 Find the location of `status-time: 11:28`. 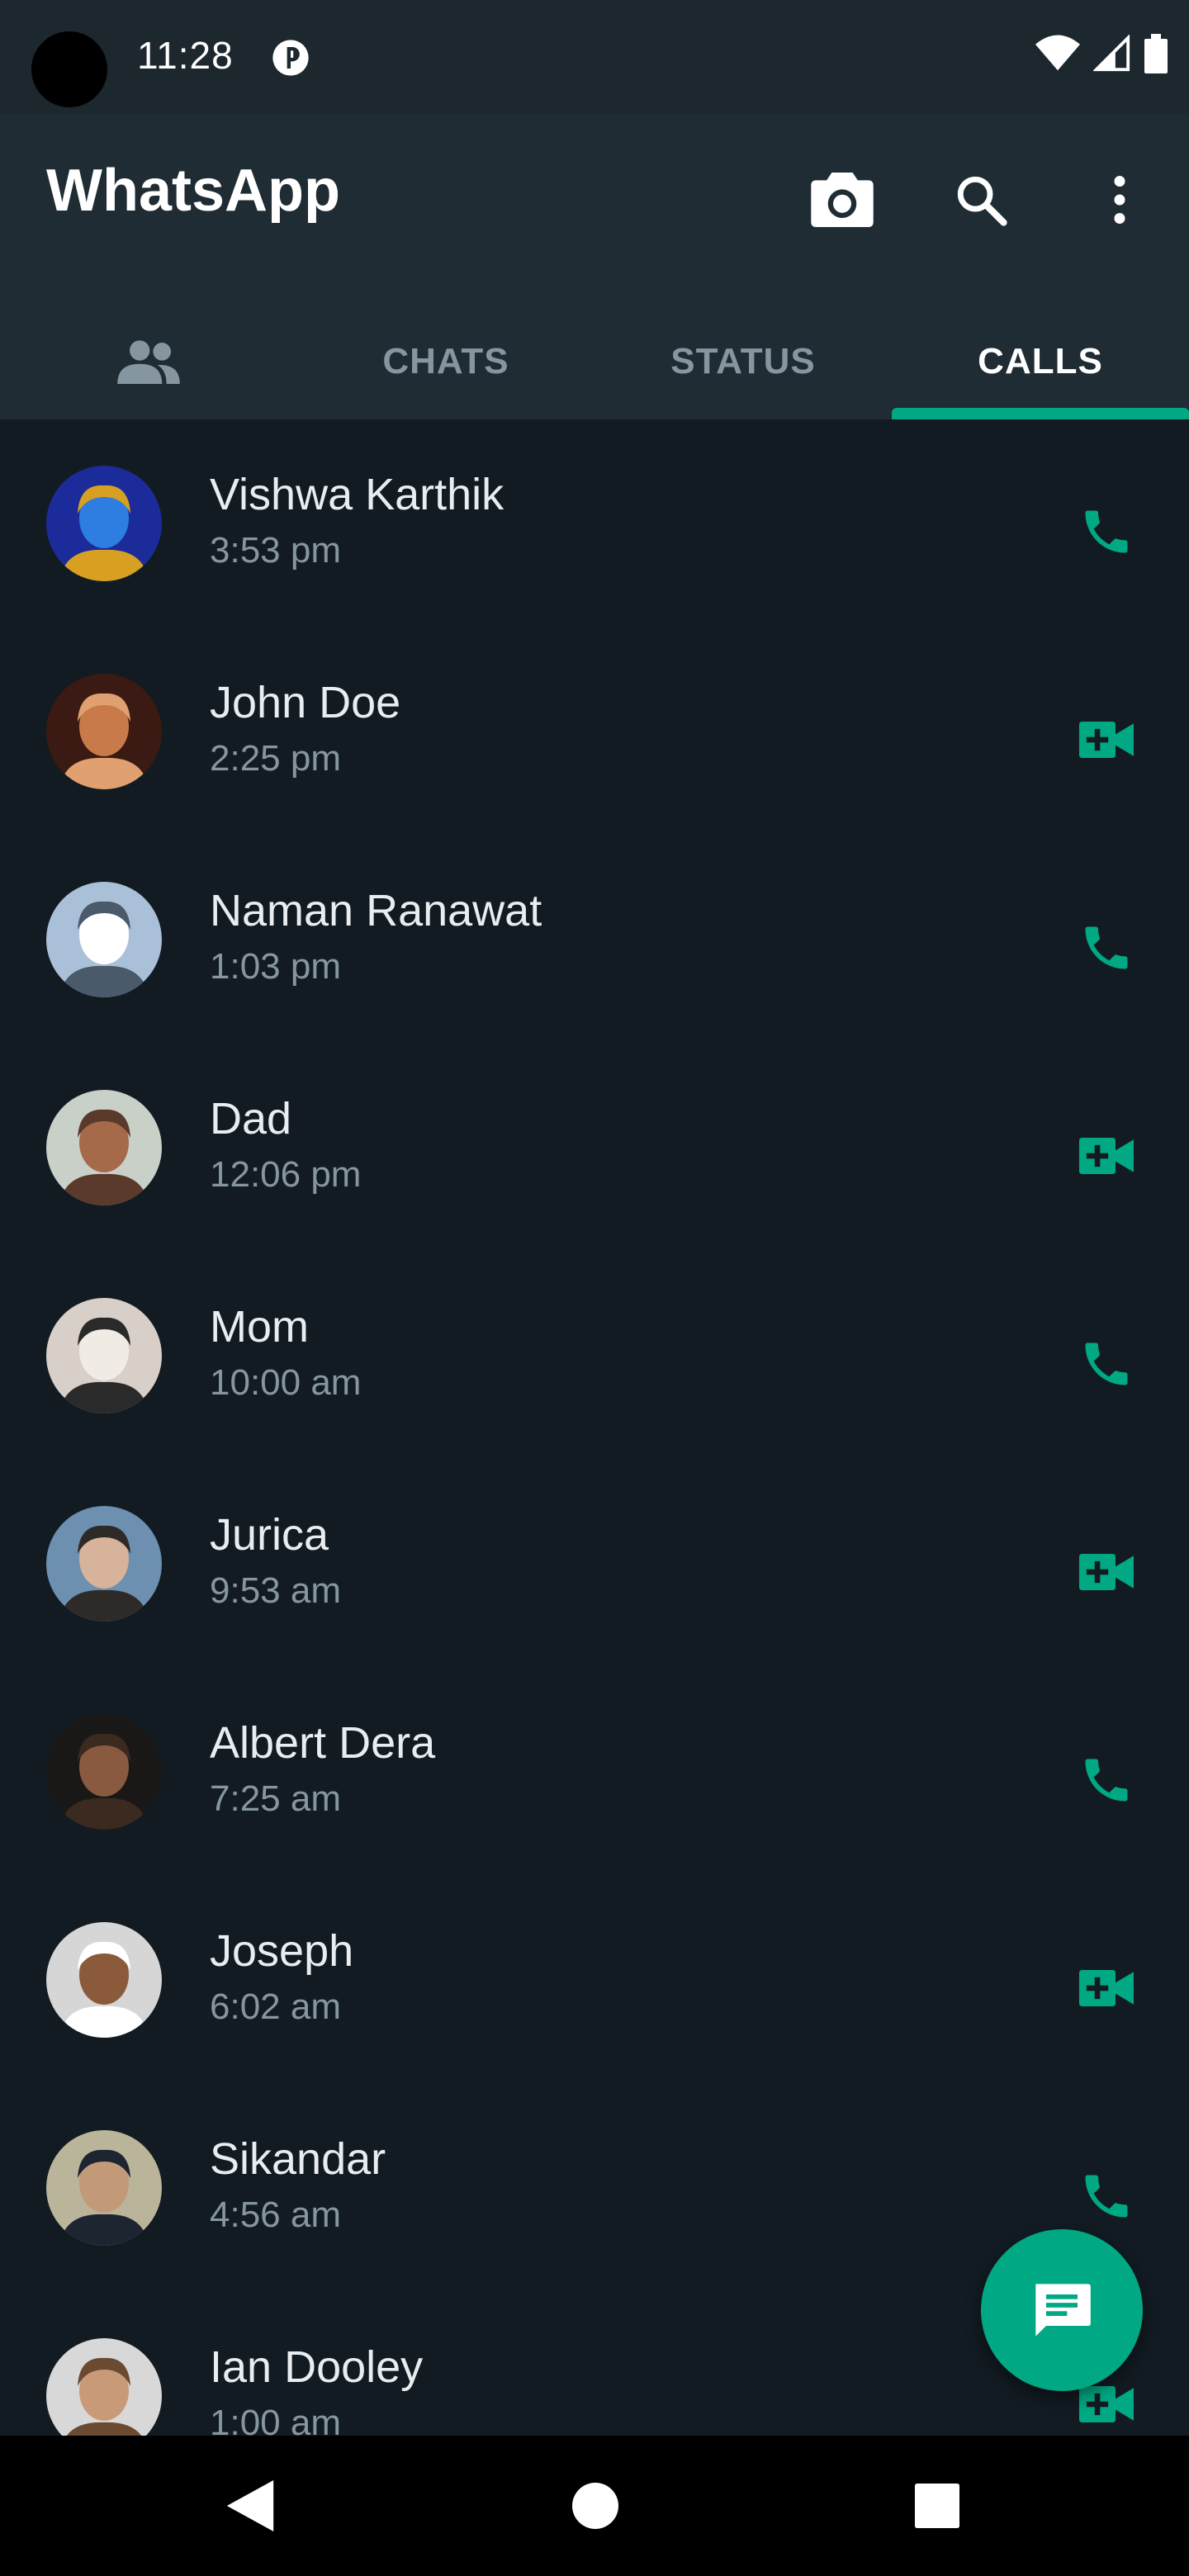

status-time: 11:28 is located at coordinates (185, 55).